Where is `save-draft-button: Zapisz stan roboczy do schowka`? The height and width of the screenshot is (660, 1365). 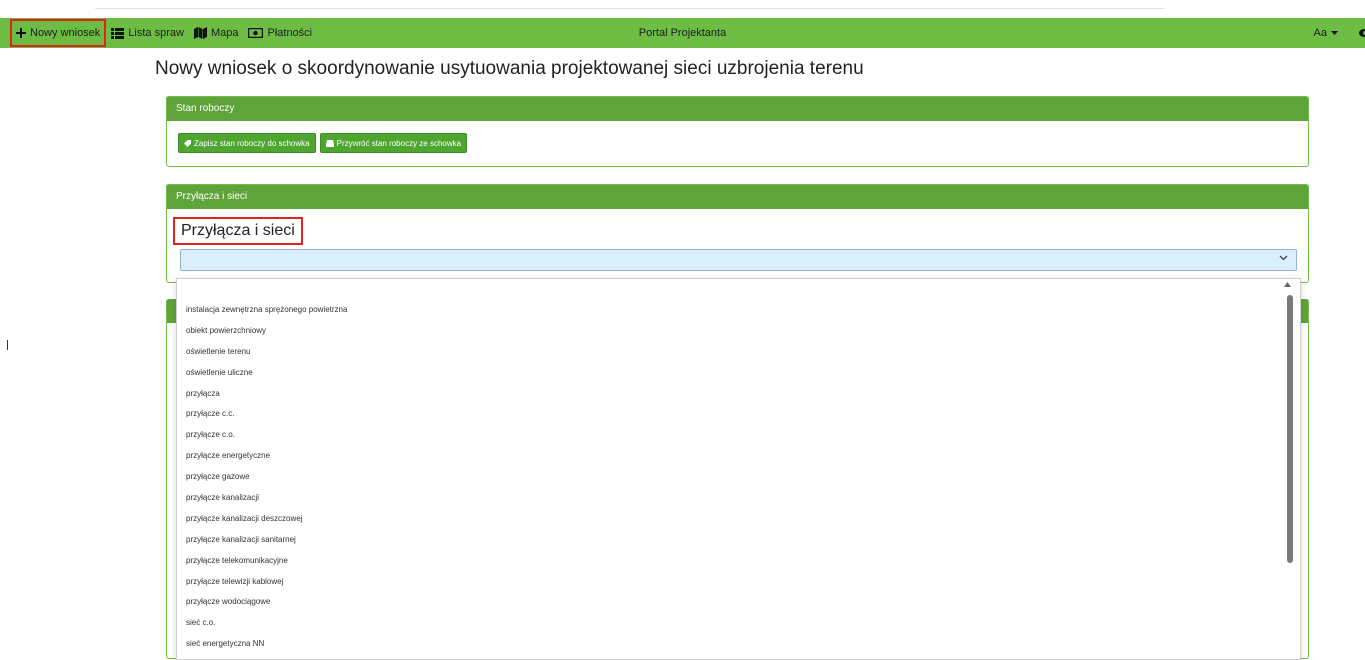
save-draft-button: Zapisz stan roboczy do schowka is located at coordinates (247, 143).